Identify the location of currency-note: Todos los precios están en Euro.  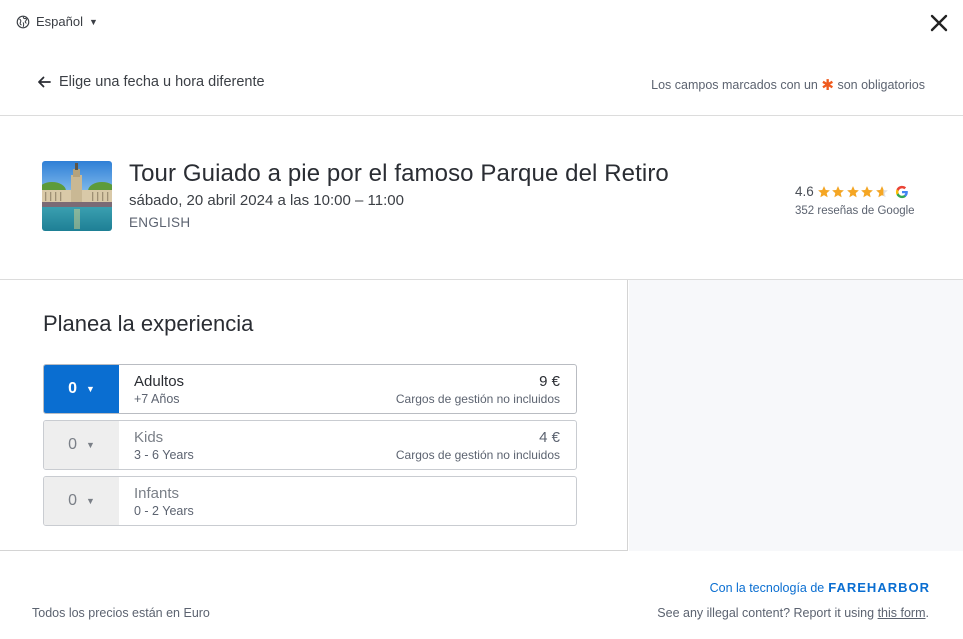
(121, 613).